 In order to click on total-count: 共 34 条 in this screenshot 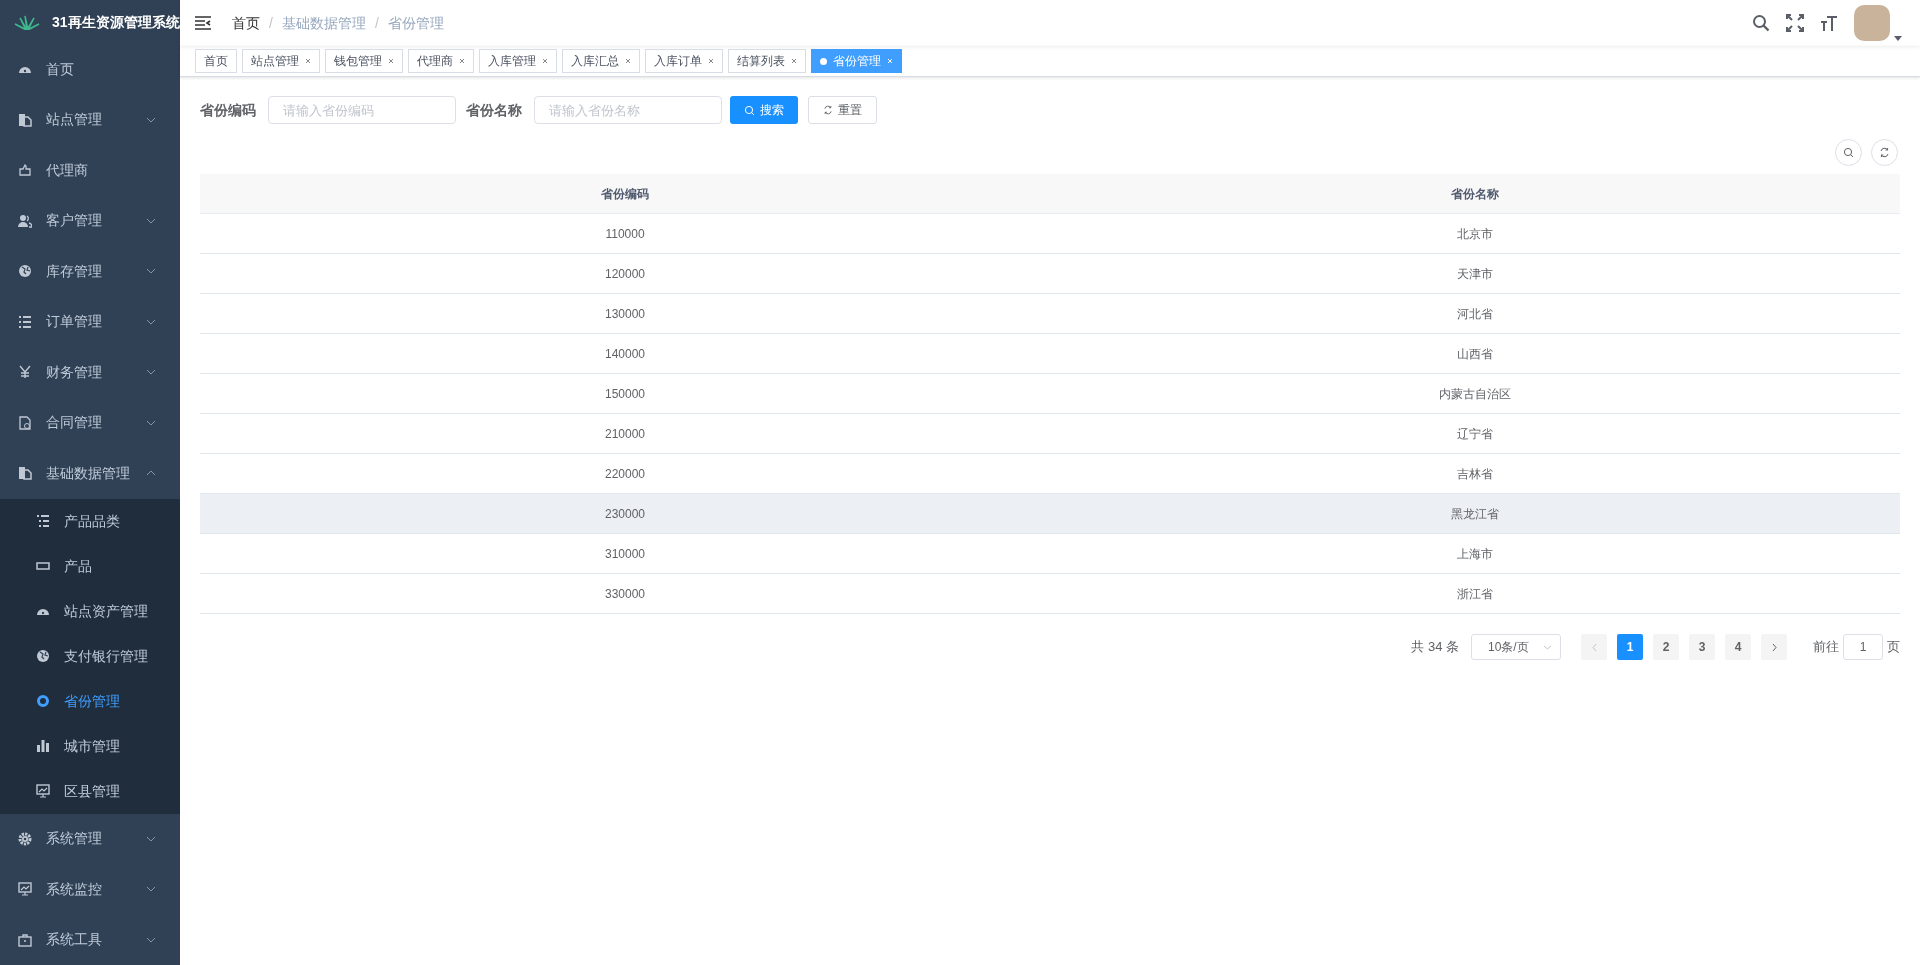, I will do `click(1435, 647)`.